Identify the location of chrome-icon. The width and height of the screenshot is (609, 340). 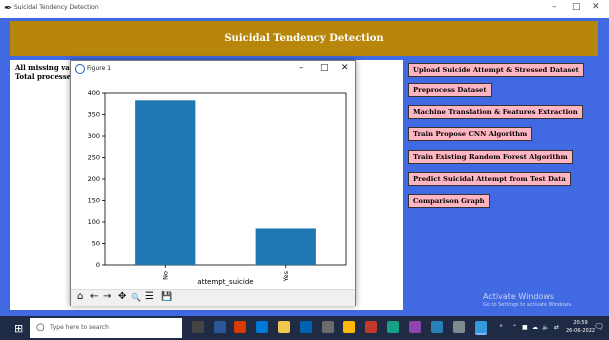
(240, 327).